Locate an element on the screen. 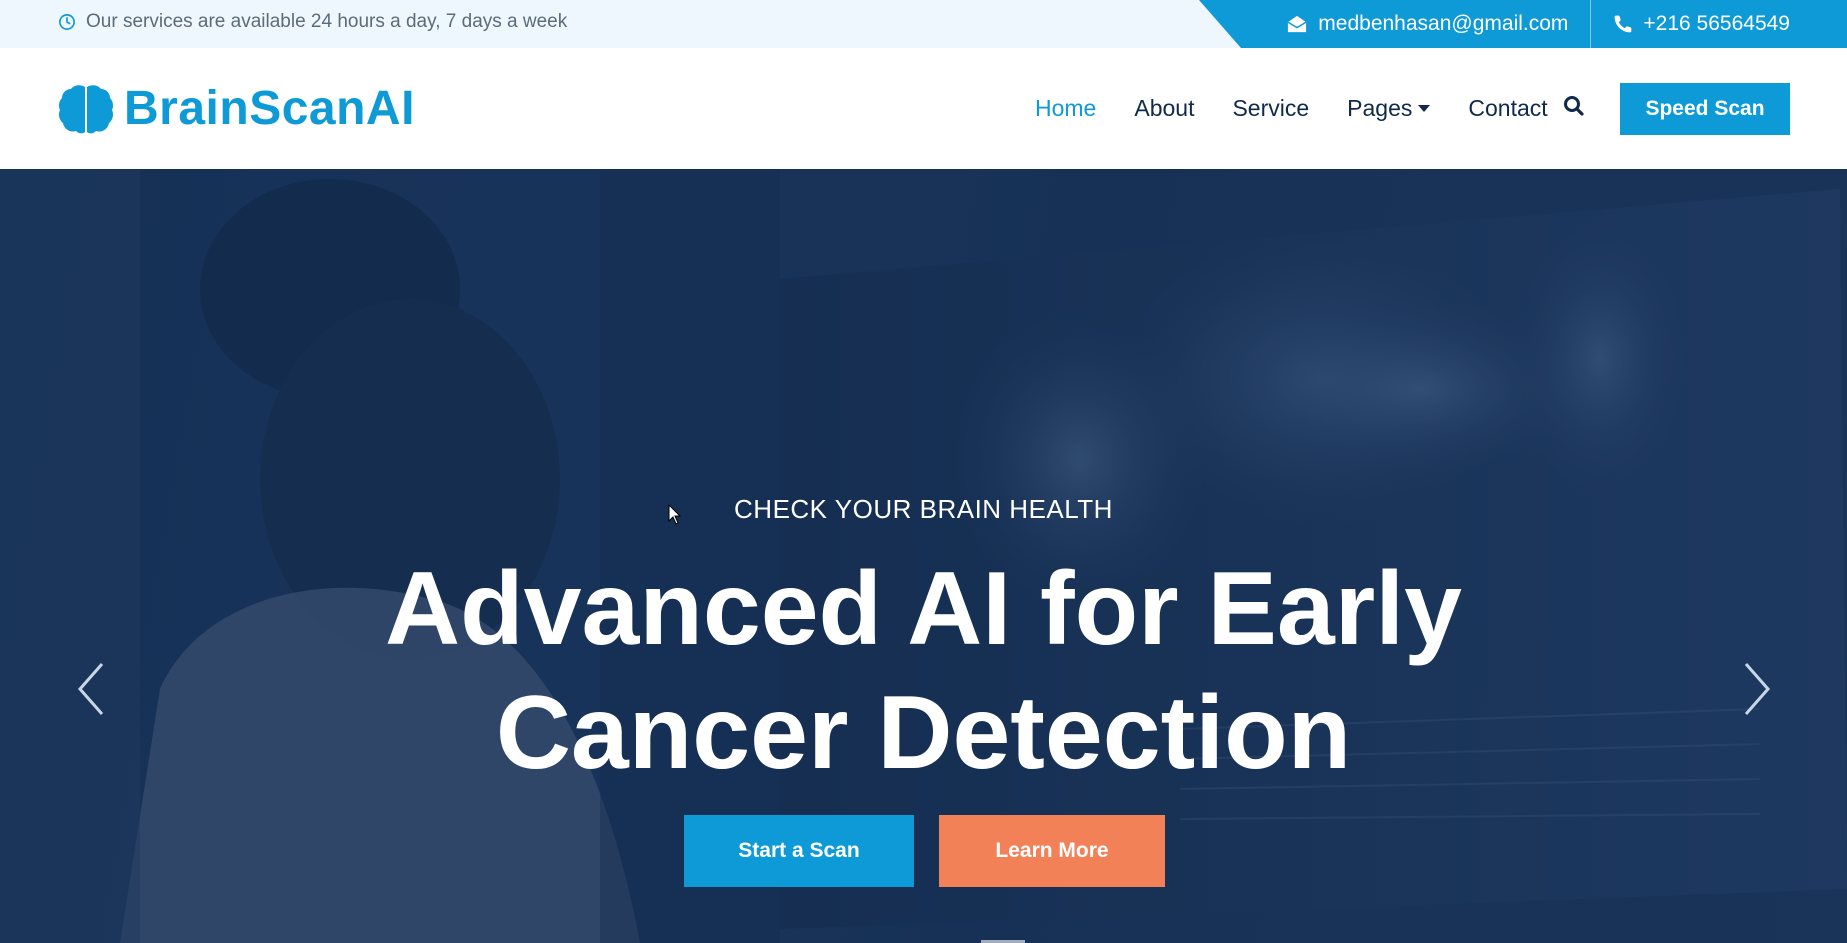  hero-headline-line-2: Cancer Detection is located at coordinates (923, 733).